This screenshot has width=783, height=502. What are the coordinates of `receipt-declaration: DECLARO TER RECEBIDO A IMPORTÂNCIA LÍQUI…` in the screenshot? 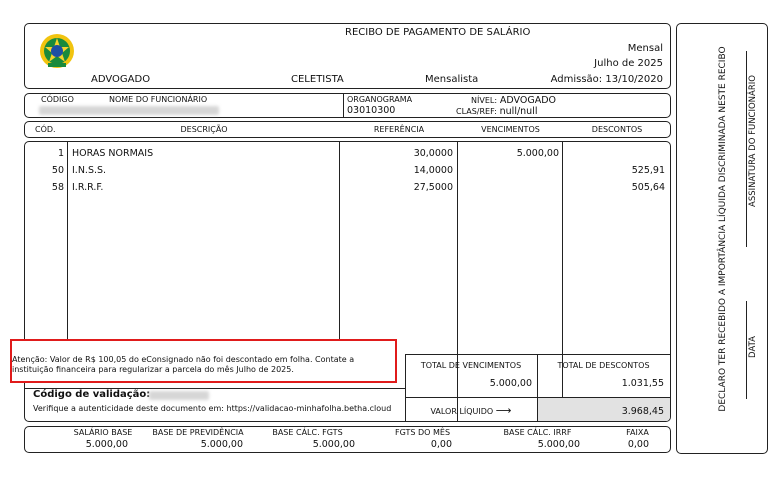 It's located at (723, 229).